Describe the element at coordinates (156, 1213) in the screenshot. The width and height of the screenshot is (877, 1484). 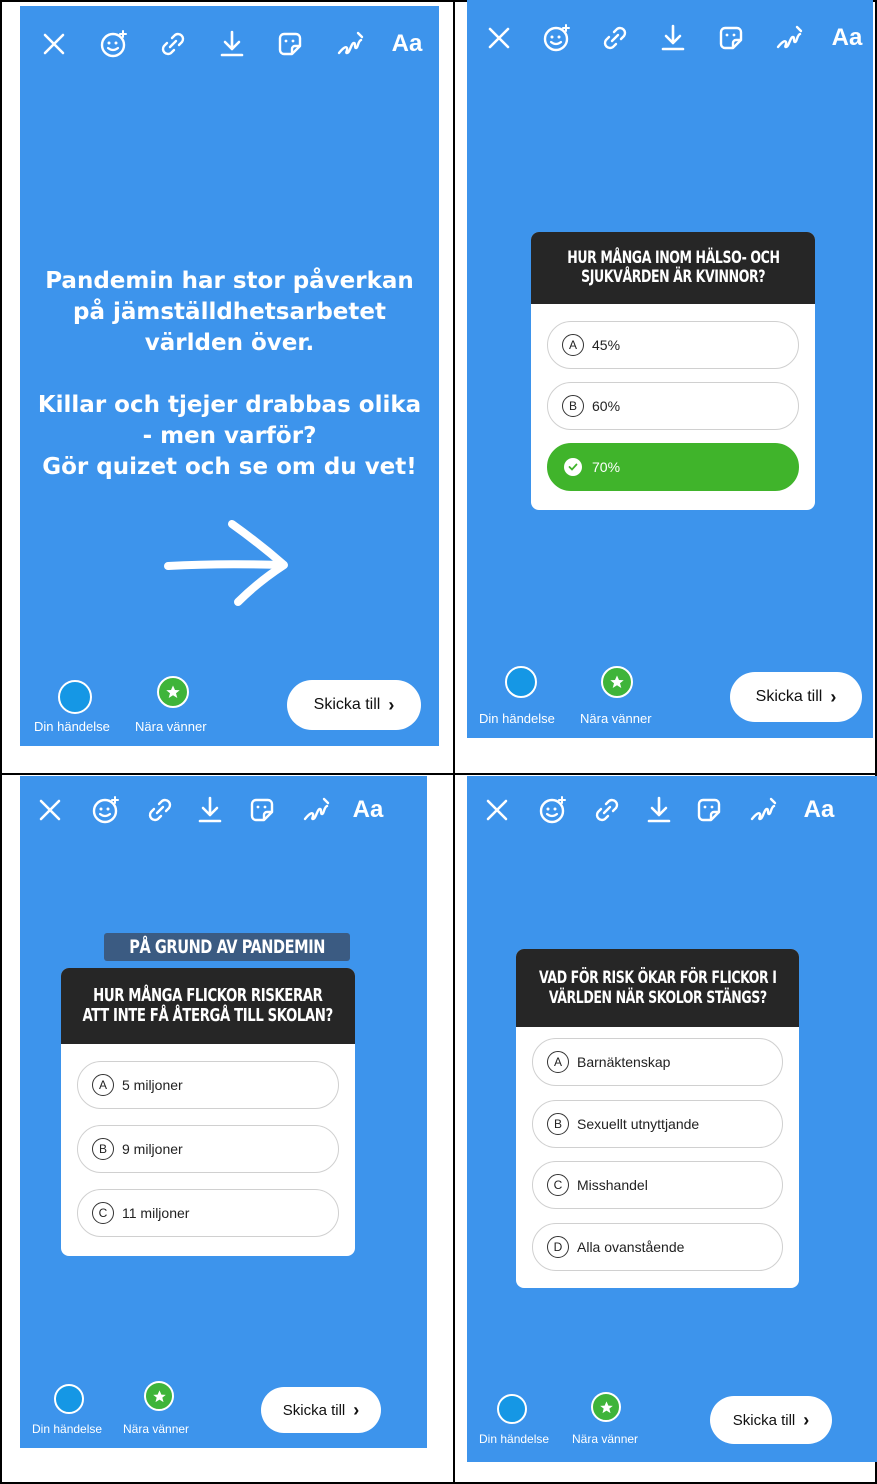
I see `option-text: 11 miljoner` at that location.